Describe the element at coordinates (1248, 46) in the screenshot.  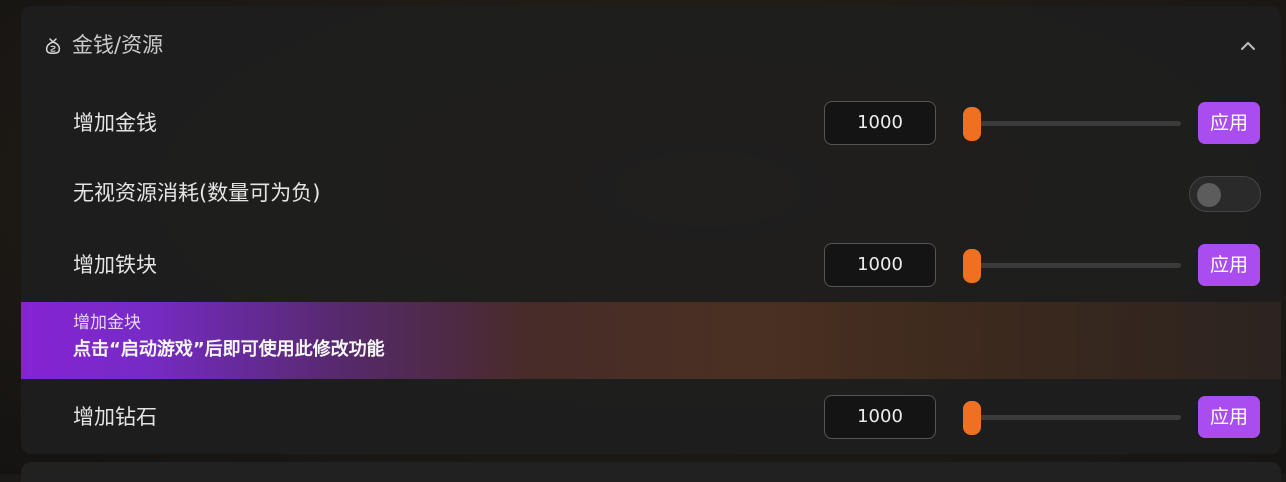
I see `chevron-up-icon` at that location.